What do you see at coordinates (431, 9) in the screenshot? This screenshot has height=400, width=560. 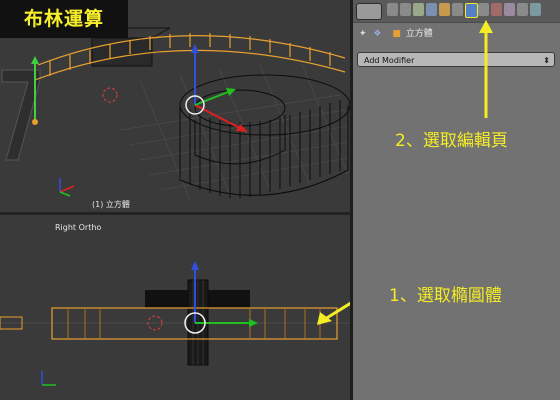 I see `world-icon` at bounding box center [431, 9].